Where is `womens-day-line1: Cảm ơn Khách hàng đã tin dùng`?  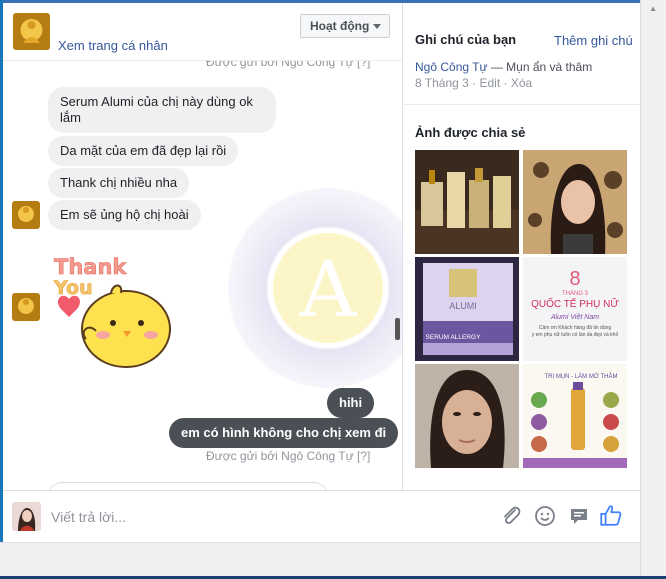
womens-day-line1: Cảm ơn Khách hàng đã tin dùng is located at coordinates (575, 328).